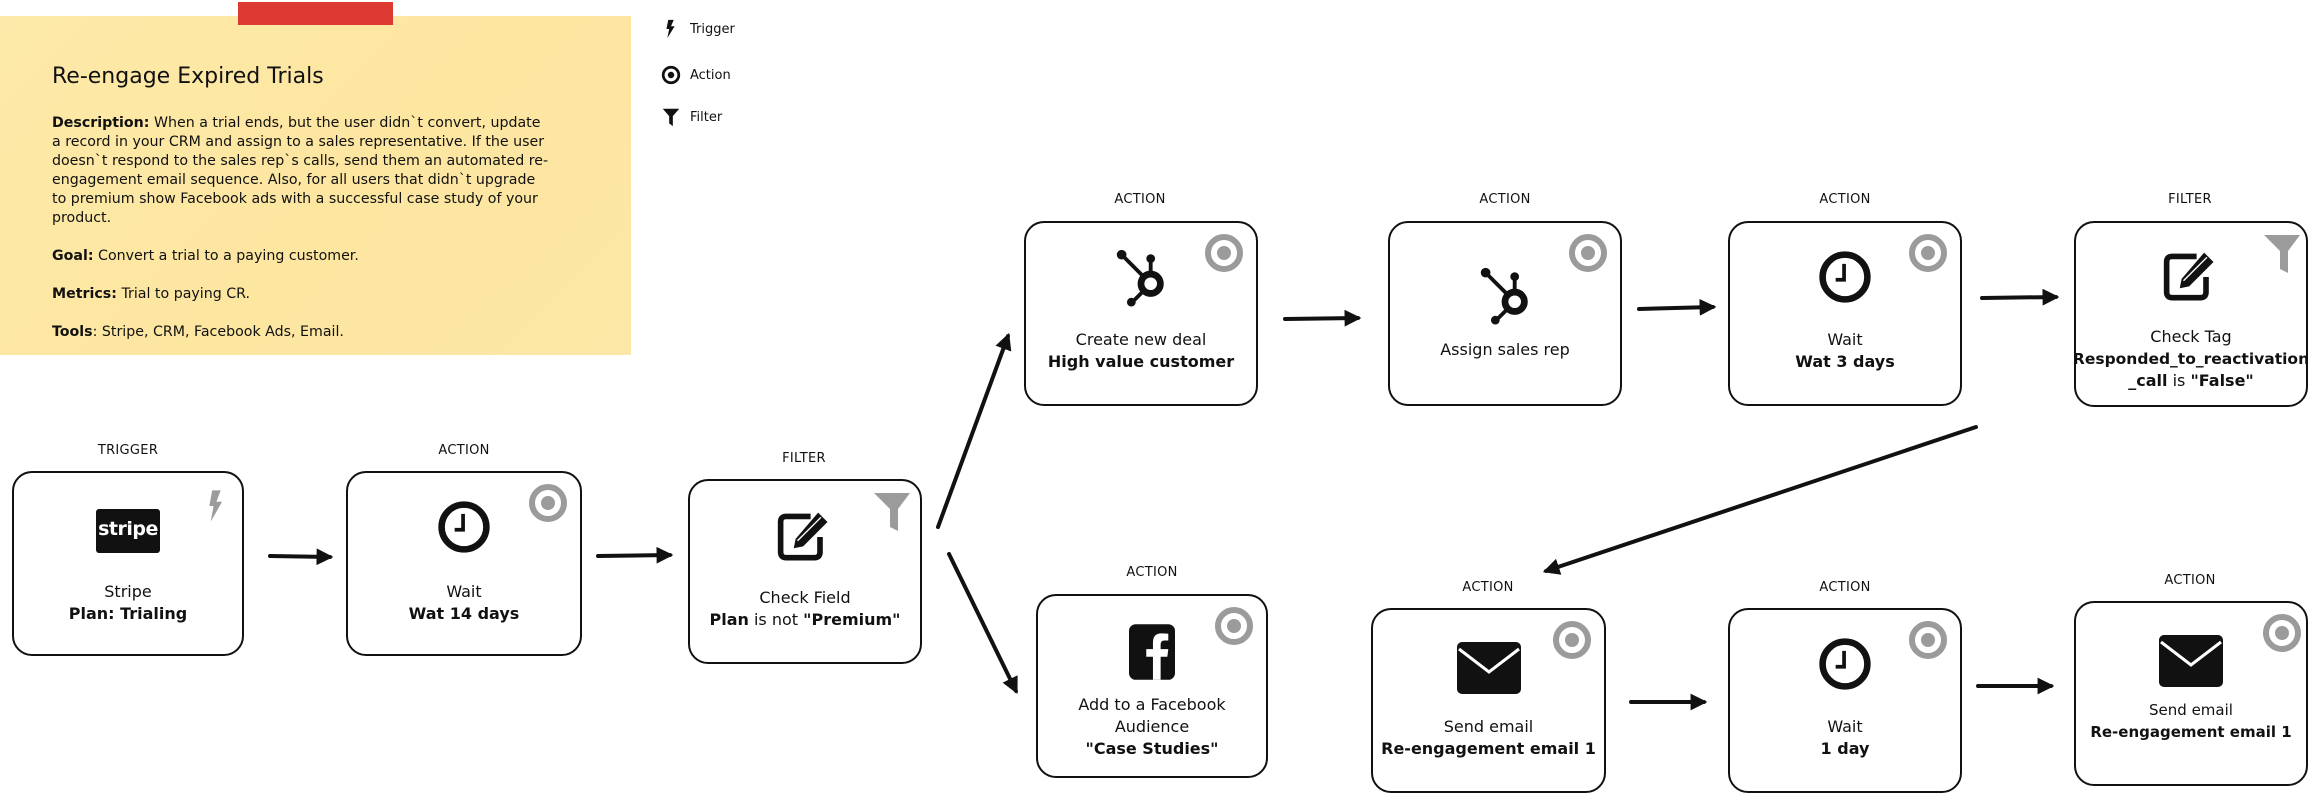  What do you see at coordinates (670, 29) in the screenshot?
I see `bolt-icon` at bounding box center [670, 29].